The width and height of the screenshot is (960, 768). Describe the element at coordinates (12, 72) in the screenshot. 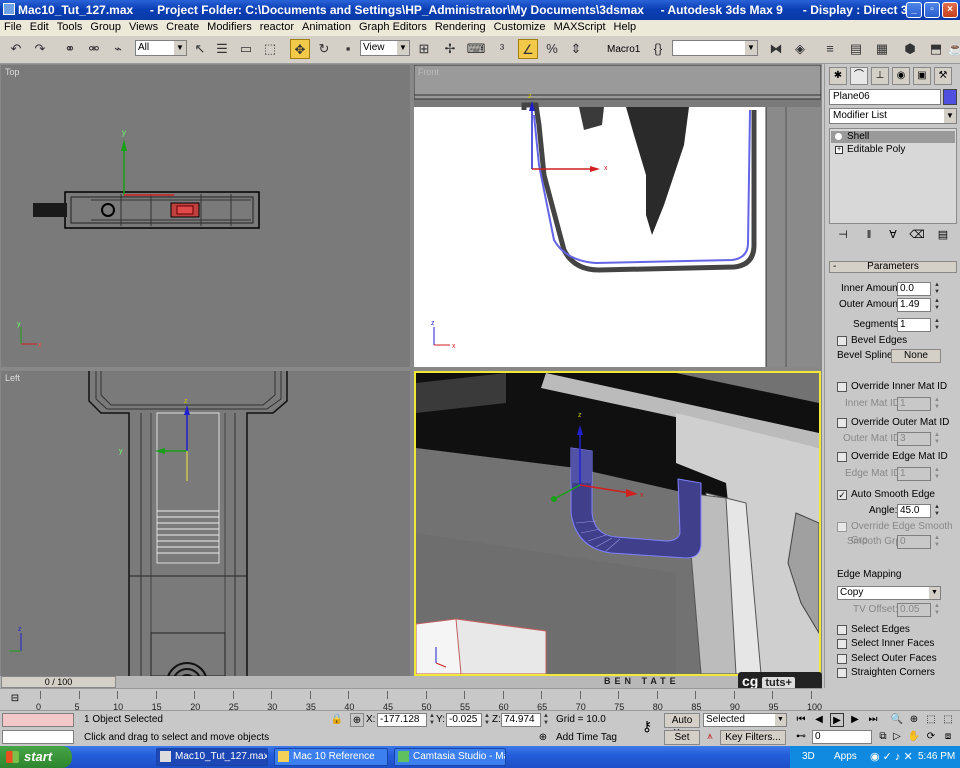

I see `viewport-label: Top` at that location.